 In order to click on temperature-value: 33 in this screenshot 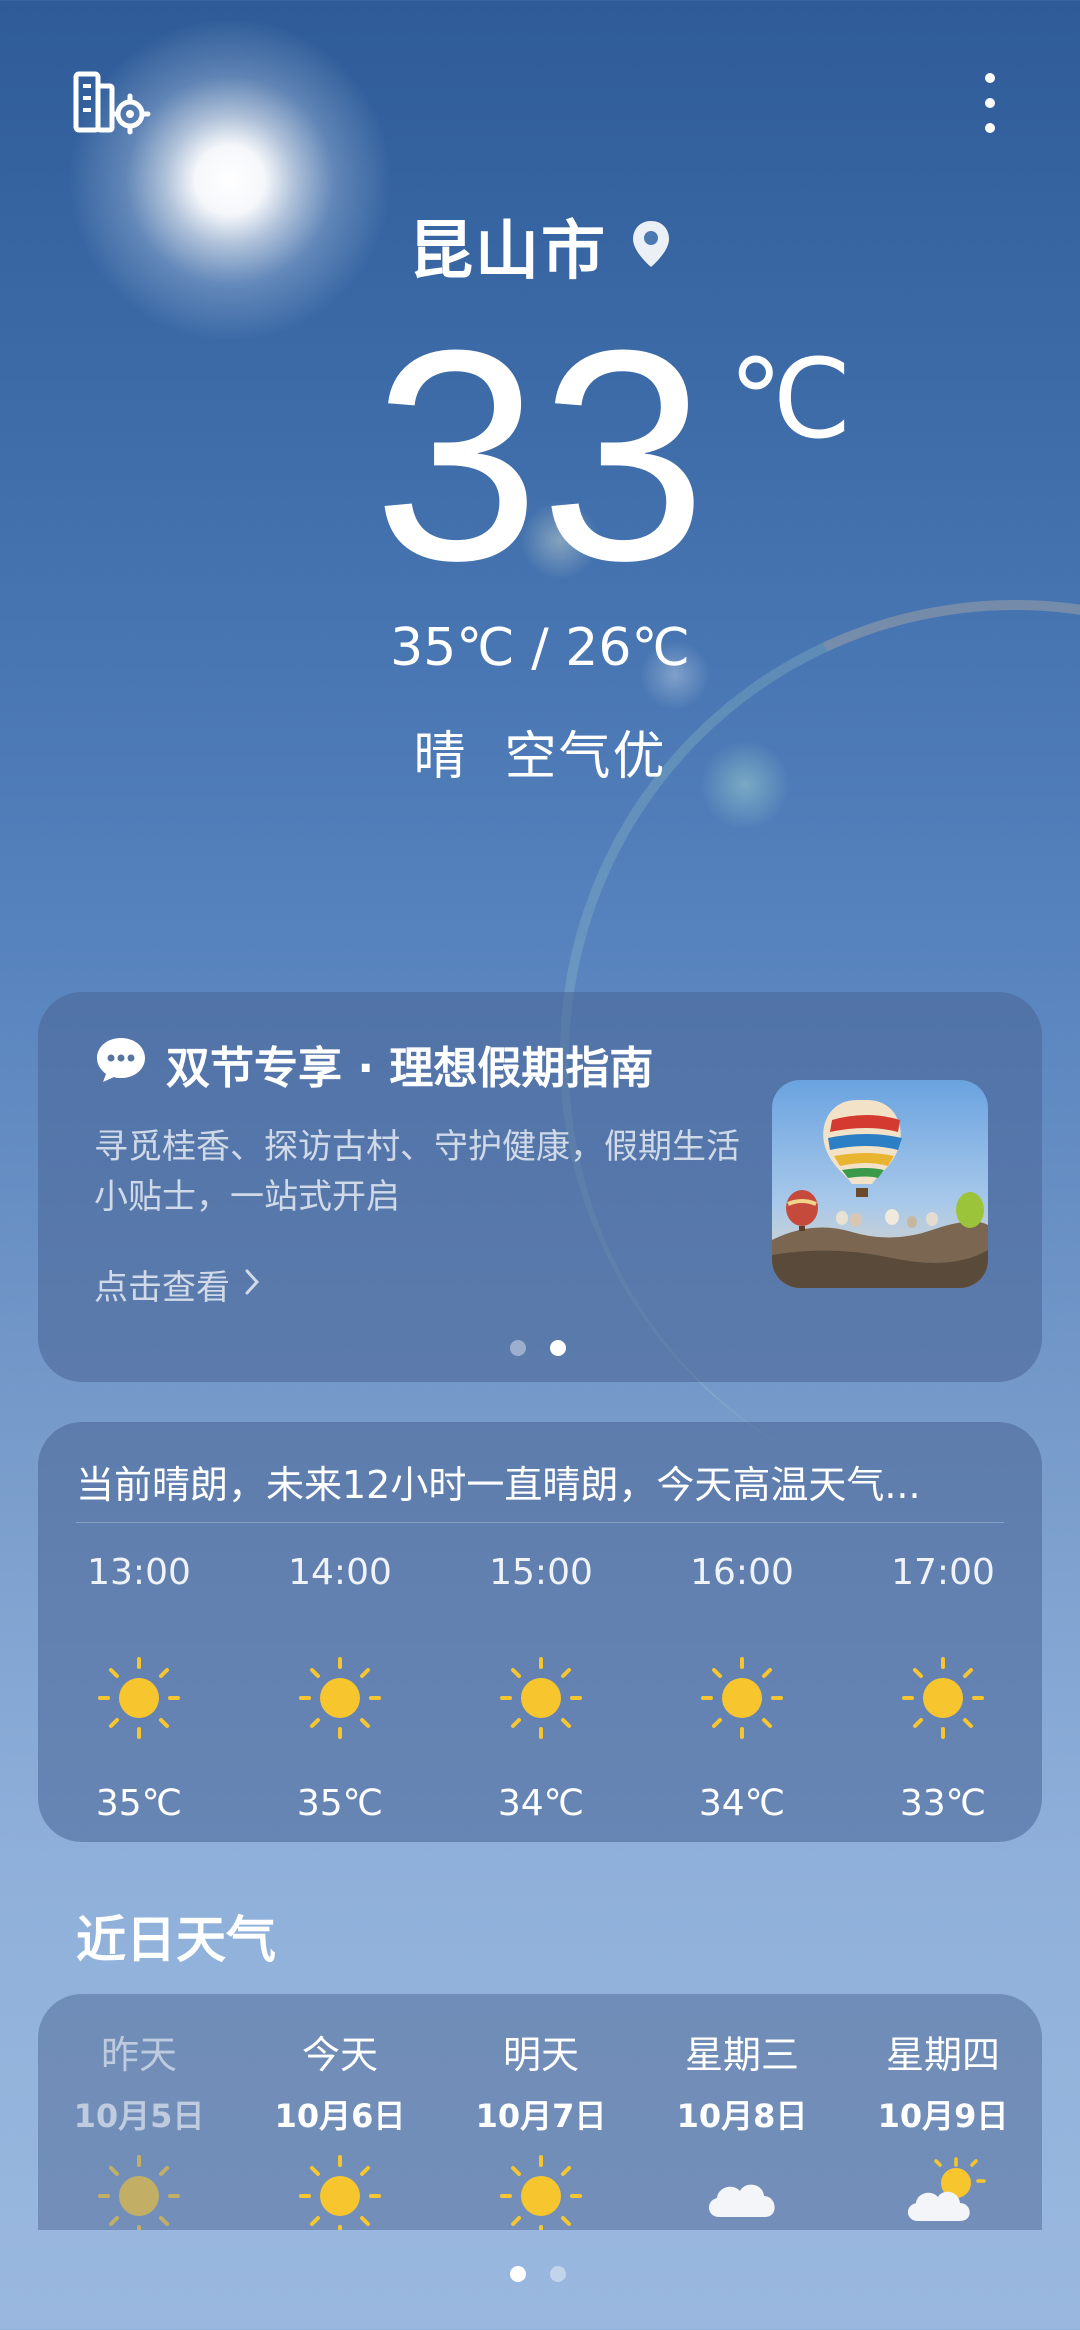, I will do `click(540, 455)`.